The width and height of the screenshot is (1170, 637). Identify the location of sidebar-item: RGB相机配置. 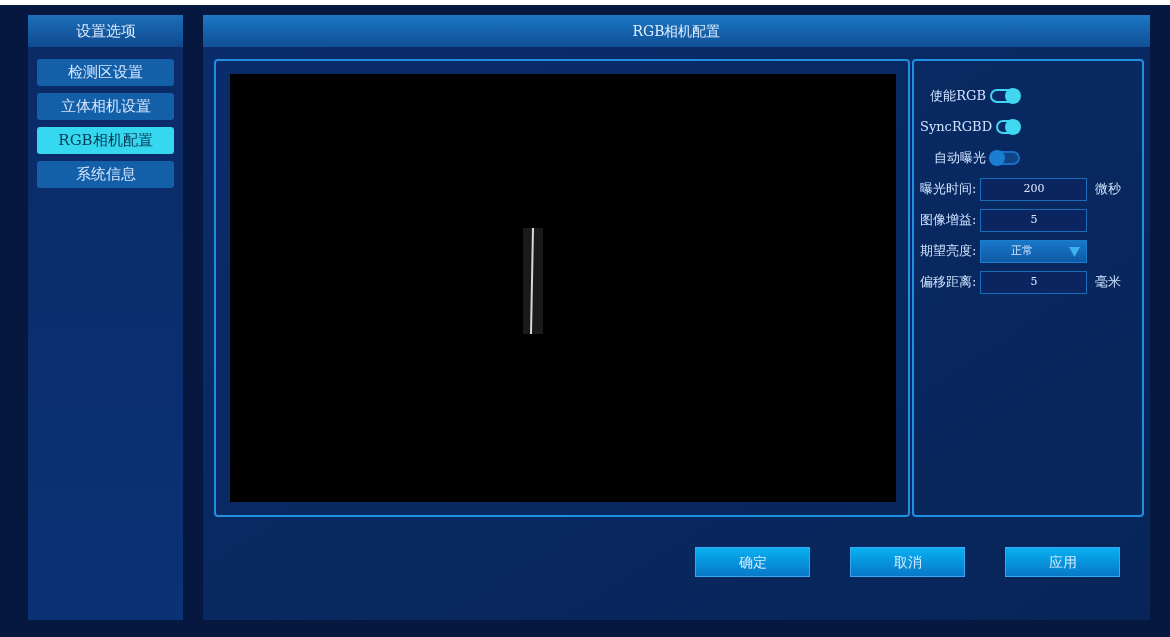
(105, 140).